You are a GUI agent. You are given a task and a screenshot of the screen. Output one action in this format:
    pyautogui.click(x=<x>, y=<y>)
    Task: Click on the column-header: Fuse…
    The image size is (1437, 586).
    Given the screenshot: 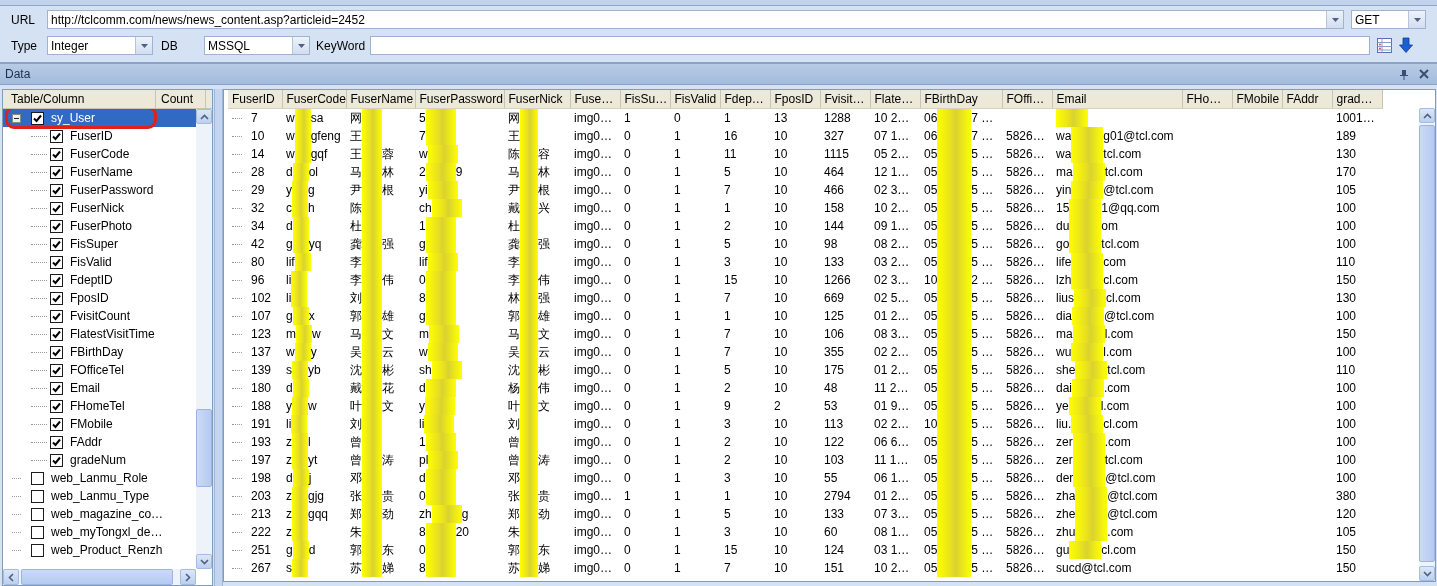 What is the action you would take?
    pyautogui.click(x=595, y=99)
    